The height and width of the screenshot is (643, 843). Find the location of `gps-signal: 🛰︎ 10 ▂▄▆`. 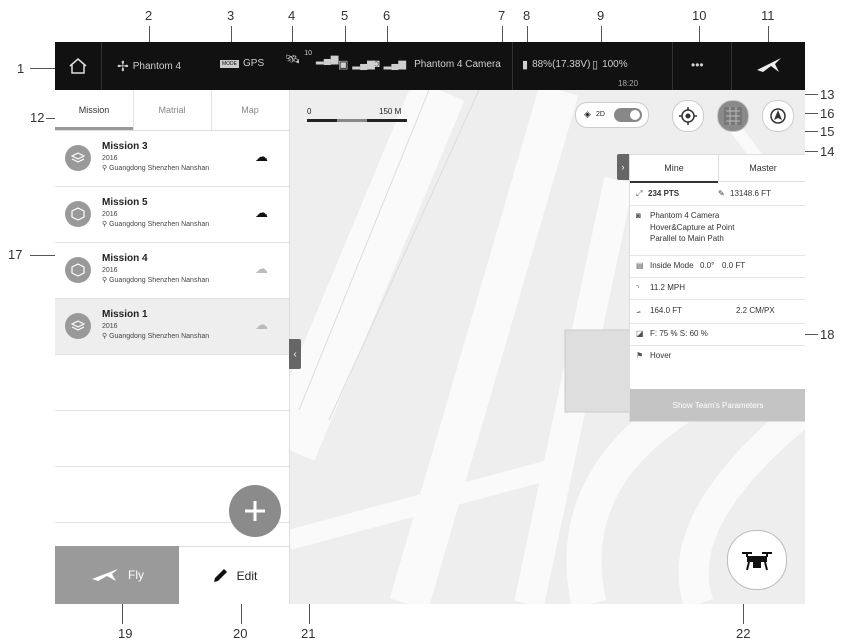

gps-signal: 🛰︎ 10 ▂▄▆ is located at coordinates (312, 58).